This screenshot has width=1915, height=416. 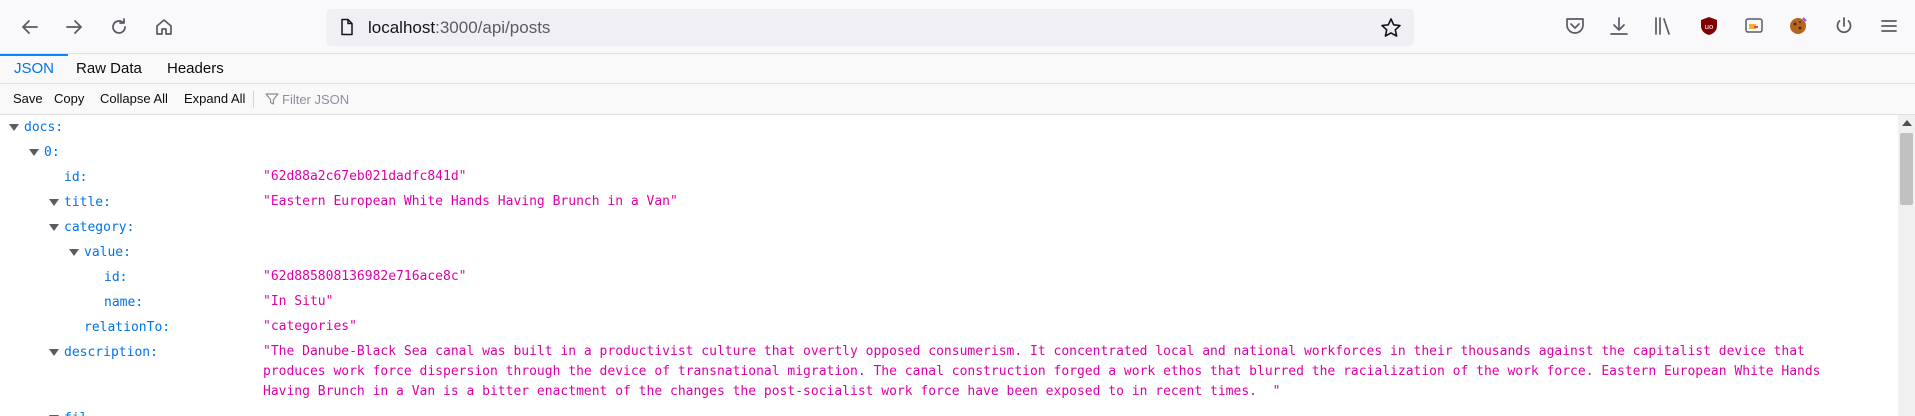 I want to click on json-key: category:, so click(x=99, y=227).